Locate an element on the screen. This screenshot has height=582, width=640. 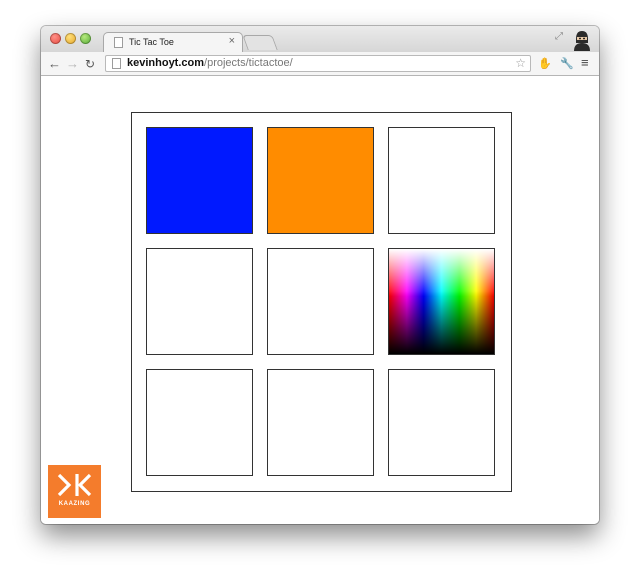
color-picker-cell is located at coordinates (441, 301).